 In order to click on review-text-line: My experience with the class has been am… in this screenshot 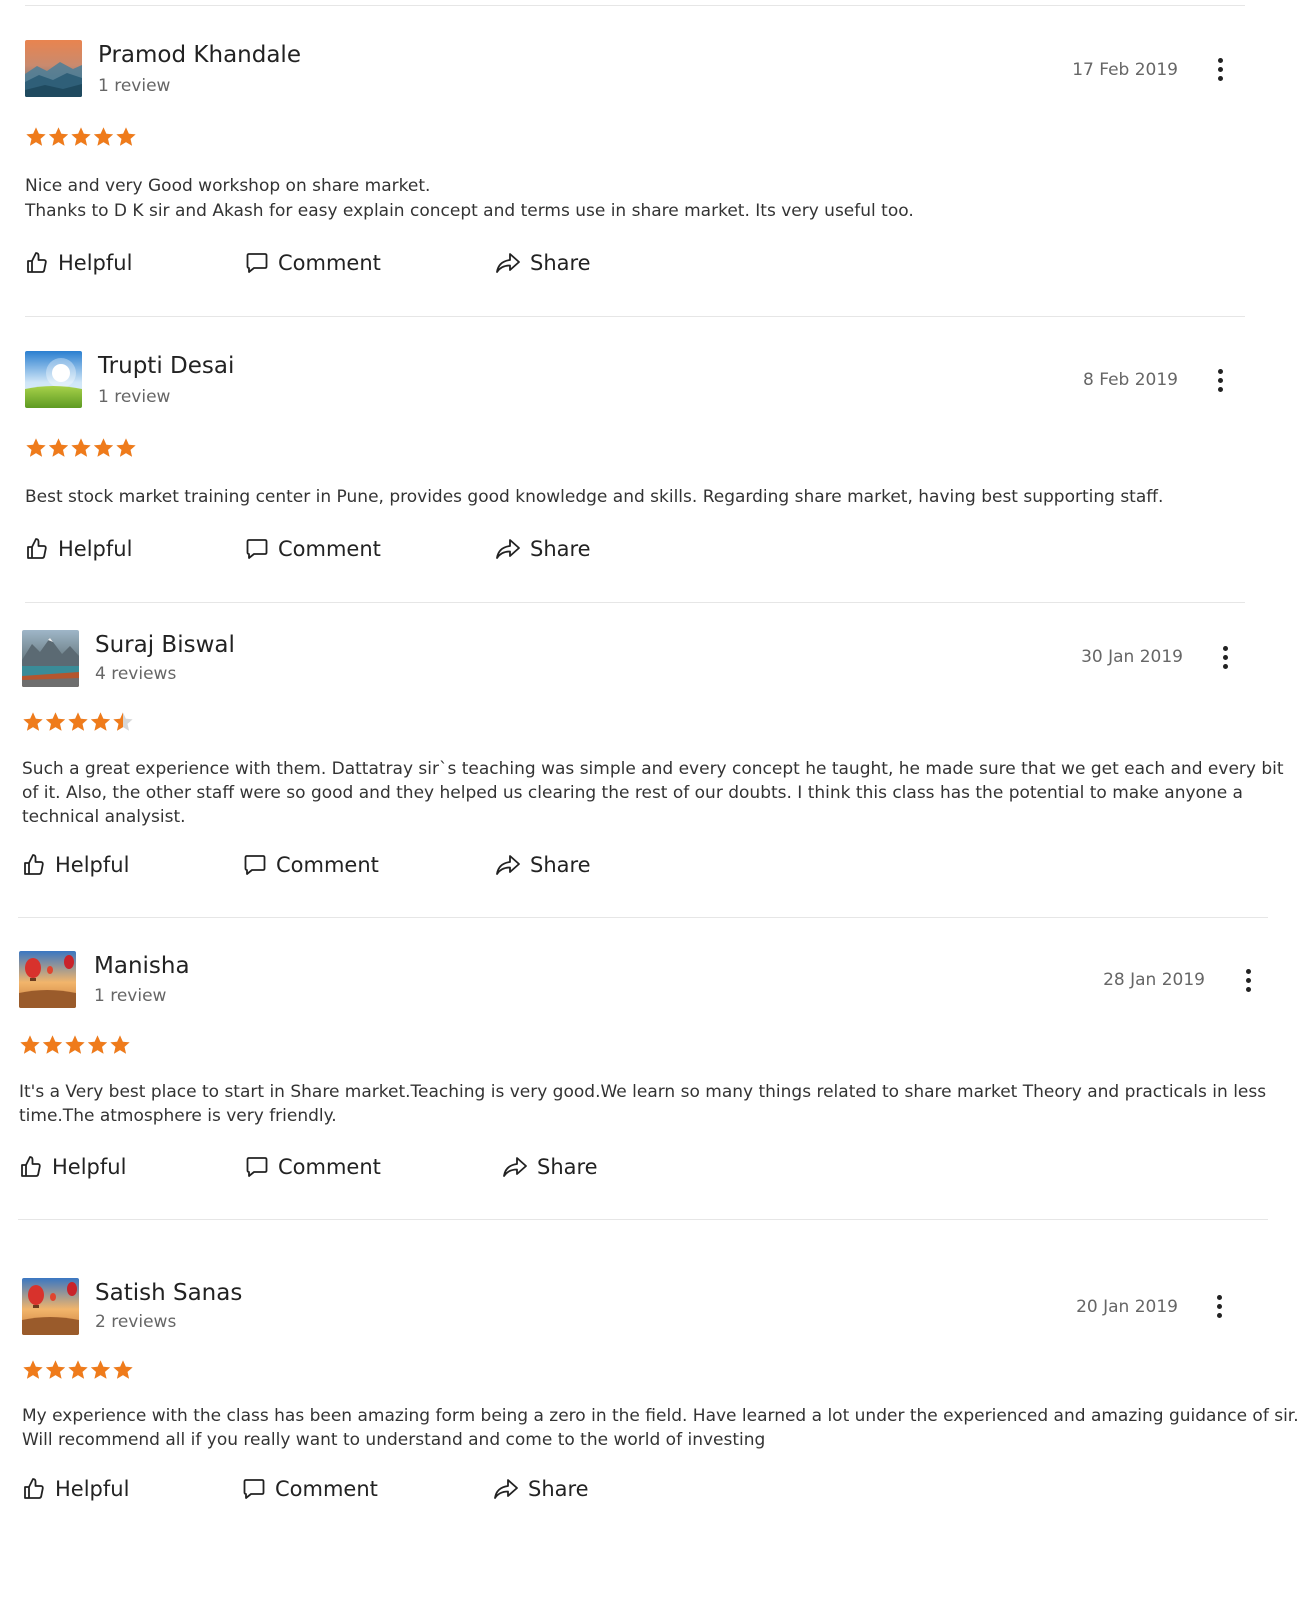, I will do `click(660, 1416)`.